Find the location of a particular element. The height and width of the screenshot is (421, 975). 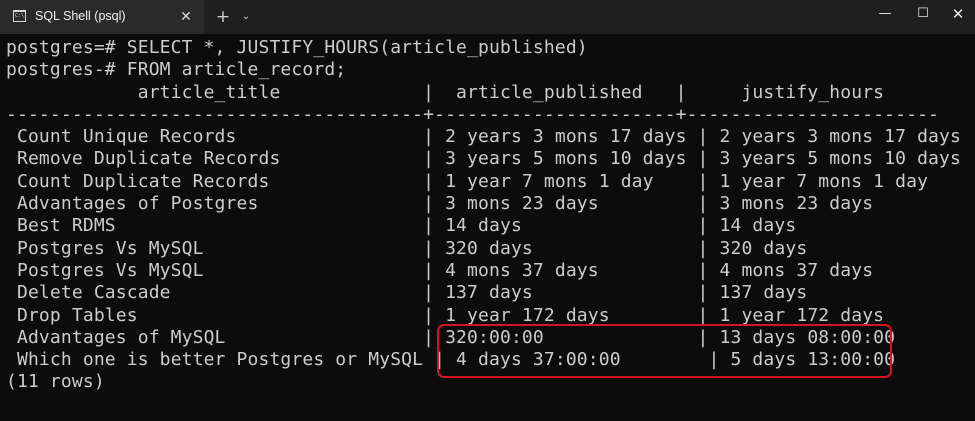

close-tab-icon: ✕ is located at coordinates (186, 17).